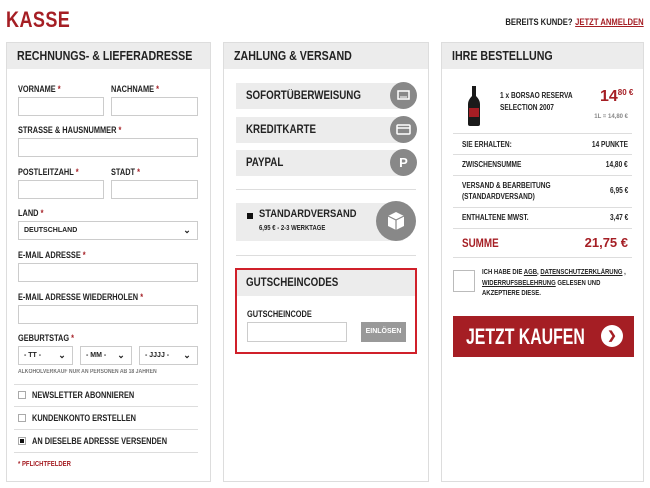 This screenshot has width=650, height=488. I want to click on order-item-price: 1480 €, so click(617, 96).